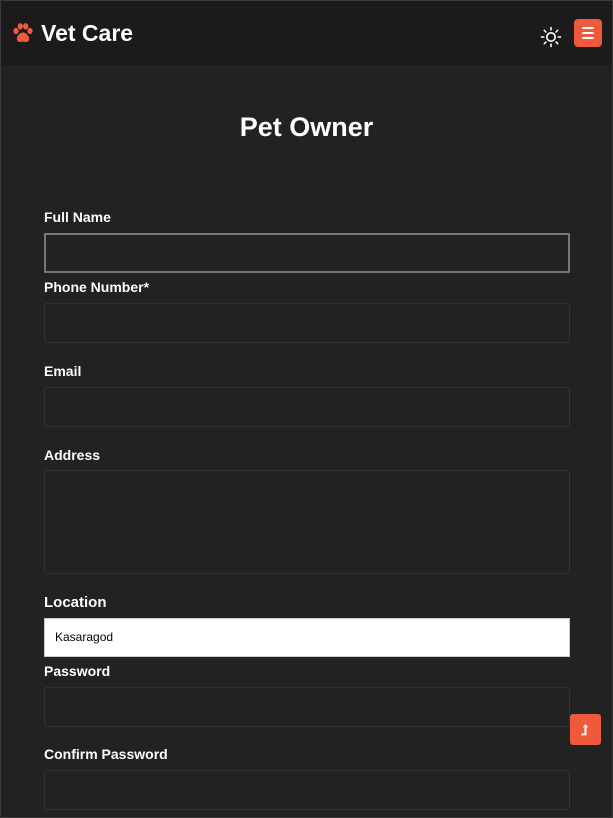 This screenshot has width=613, height=818. Describe the element at coordinates (106, 754) in the screenshot. I see `confirm-password-label: Confirm Password` at that location.